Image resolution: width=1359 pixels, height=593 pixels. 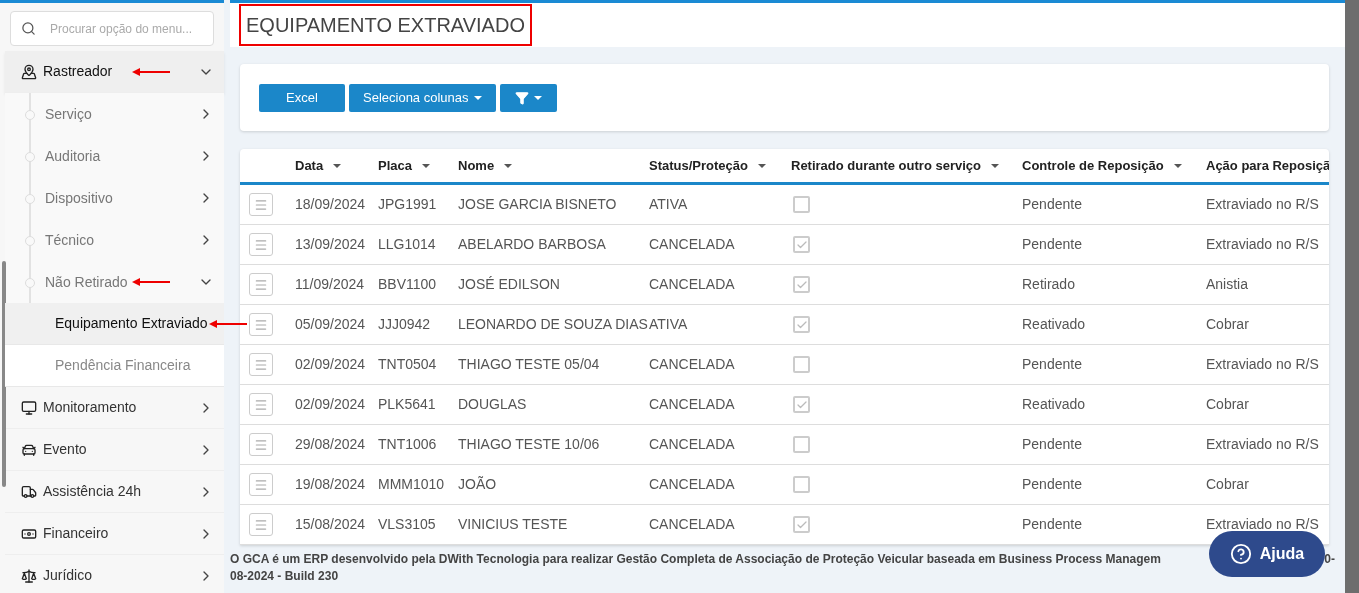 I want to click on submenu-item: Pendência Financeira, so click(x=114, y=366).